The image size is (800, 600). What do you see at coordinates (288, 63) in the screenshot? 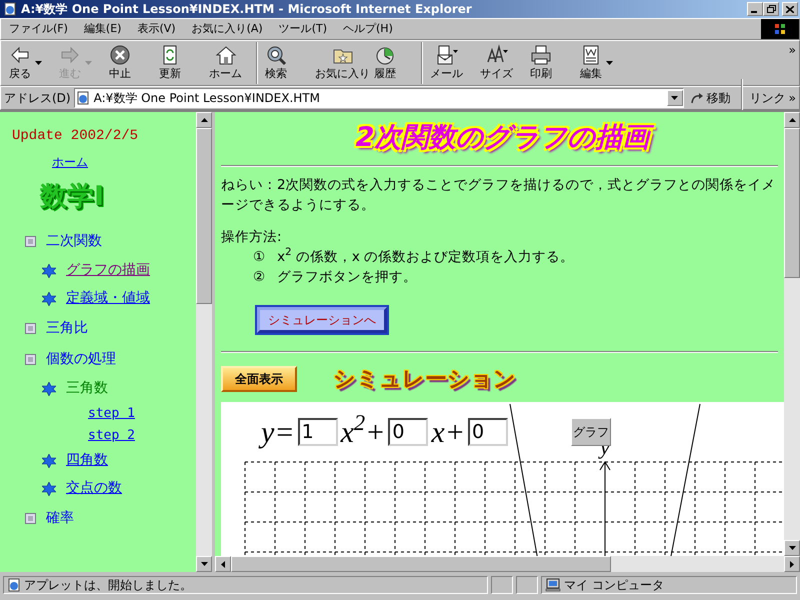
I see `toolbar-button: 検索` at bounding box center [288, 63].